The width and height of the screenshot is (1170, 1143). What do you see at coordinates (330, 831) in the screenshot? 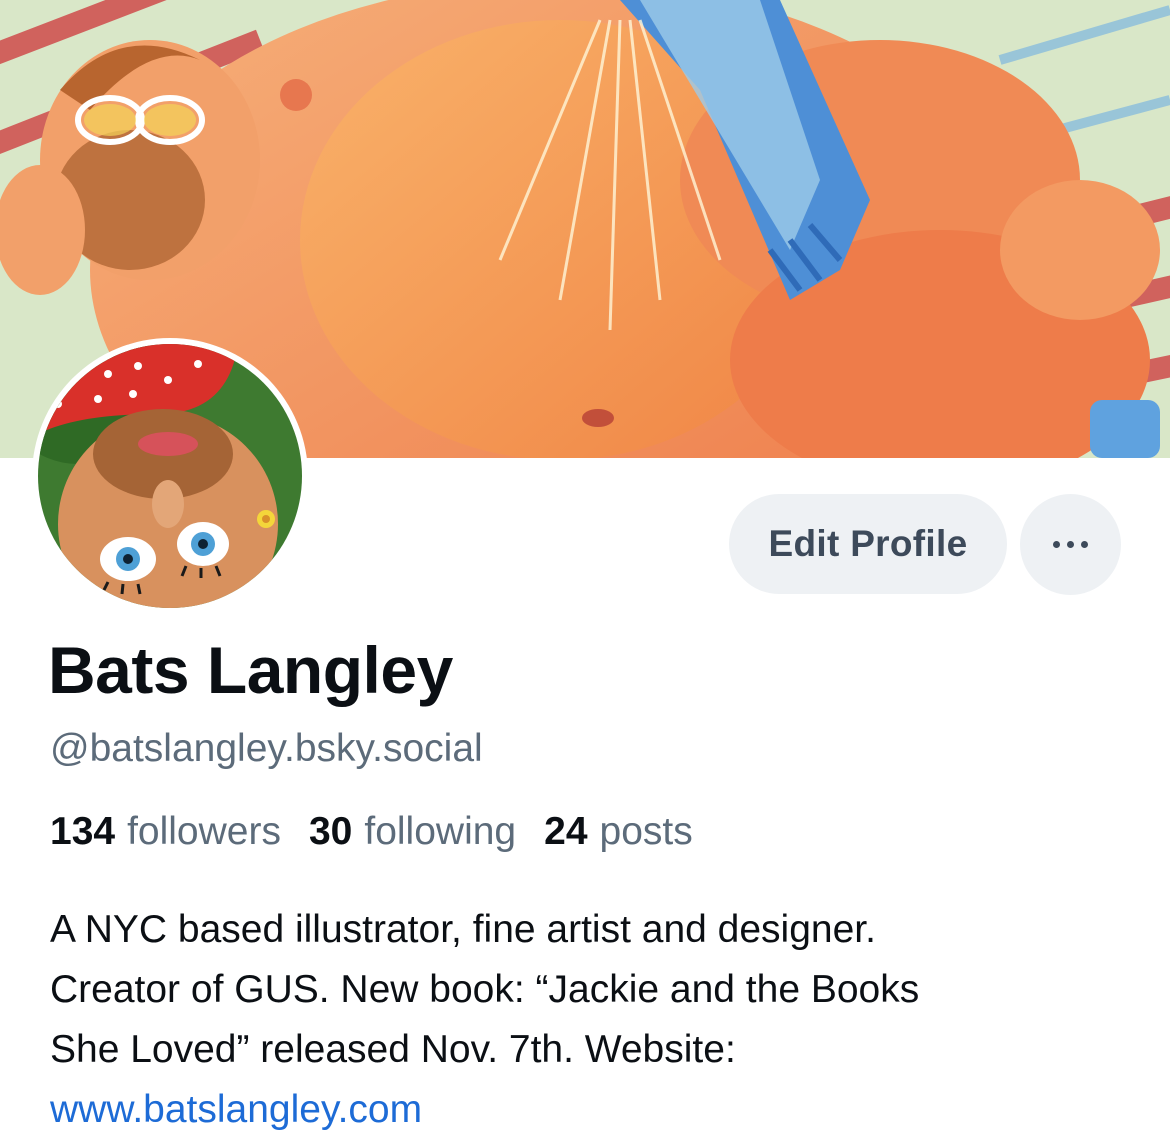
I see `following-count: 30` at bounding box center [330, 831].